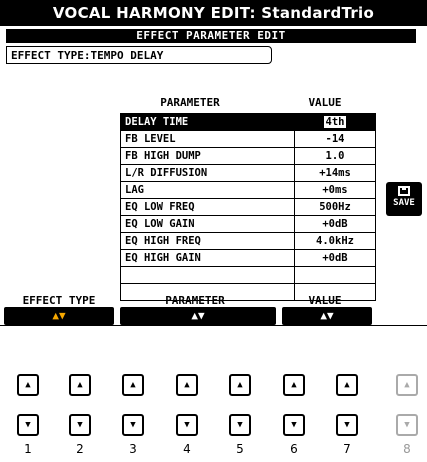 The image size is (427, 462). What do you see at coordinates (207, 139) in the screenshot?
I see `param-name: FB LEVEL` at bounding box center [207, 139].